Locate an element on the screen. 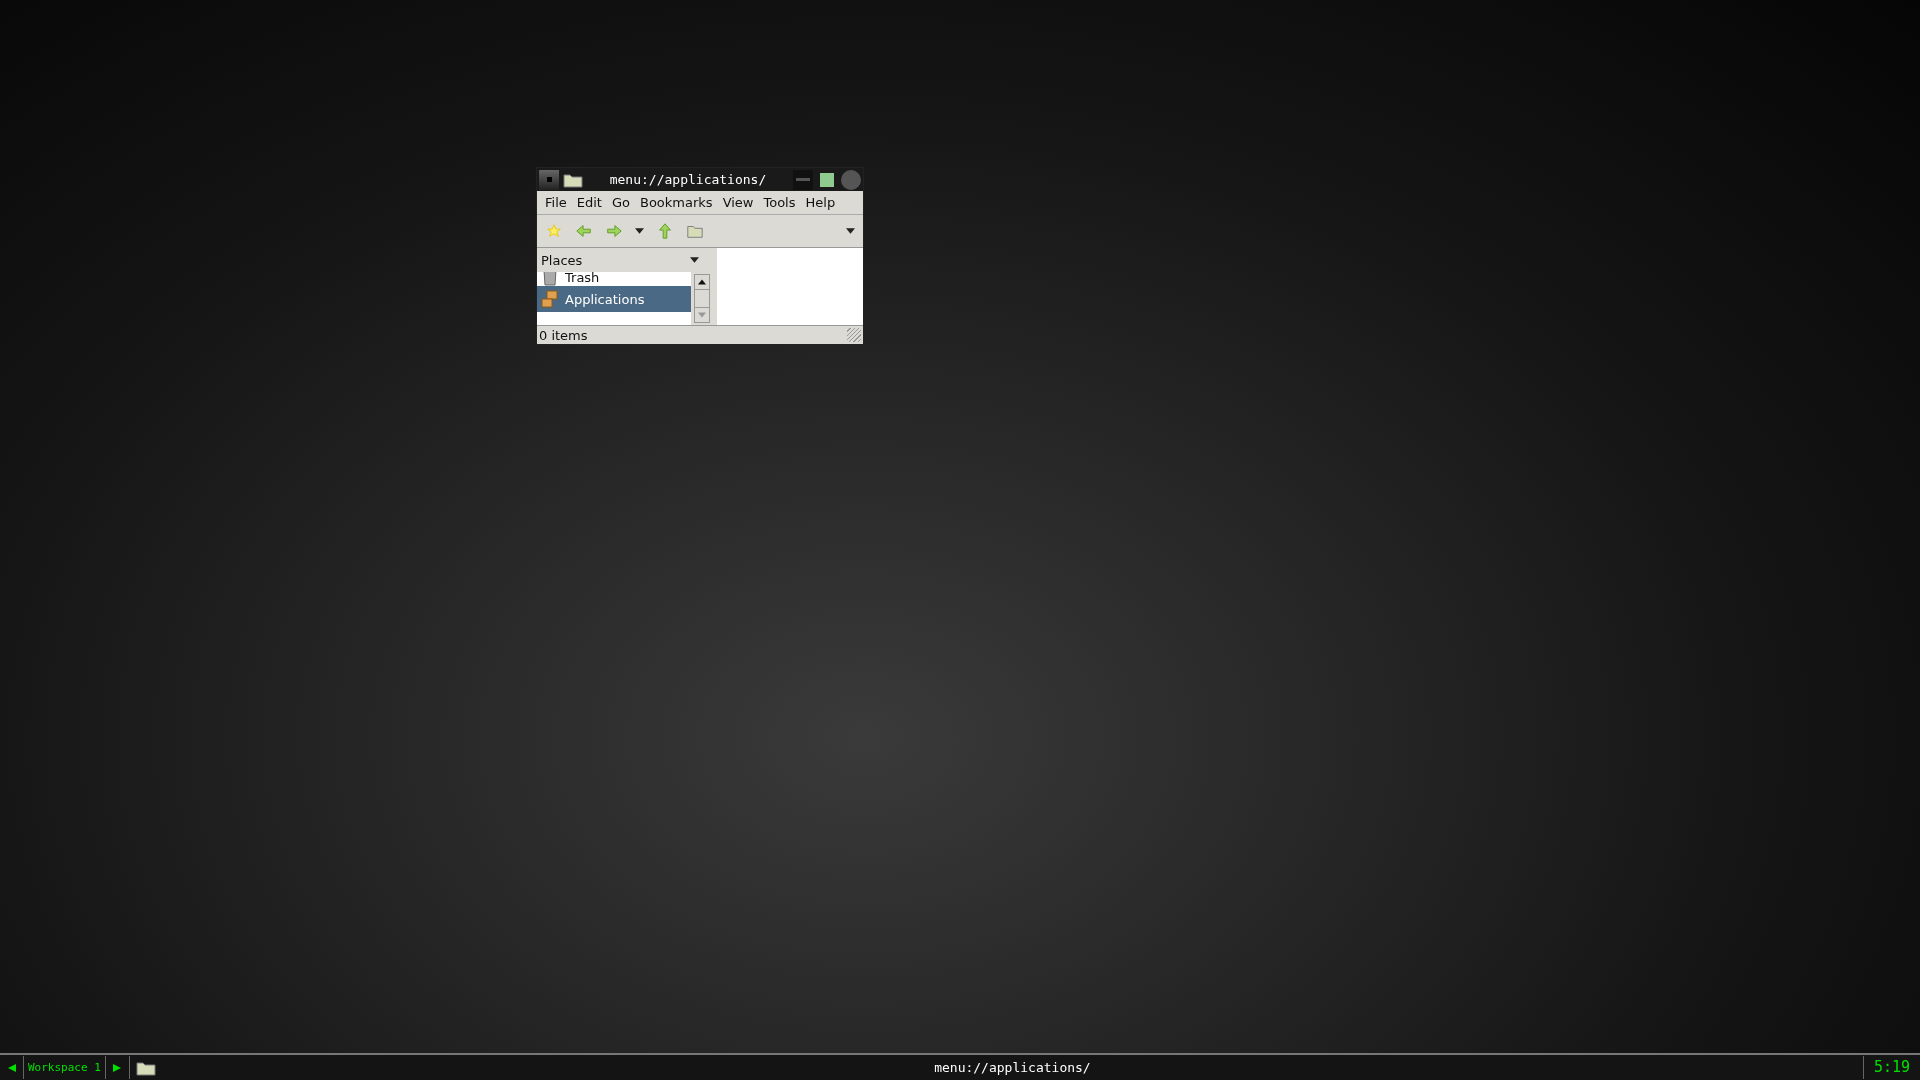 Image resolution: width=1920 pixels, height=1080 pixels. window-title: menu://applications/ is located at coordinates (688, 179).